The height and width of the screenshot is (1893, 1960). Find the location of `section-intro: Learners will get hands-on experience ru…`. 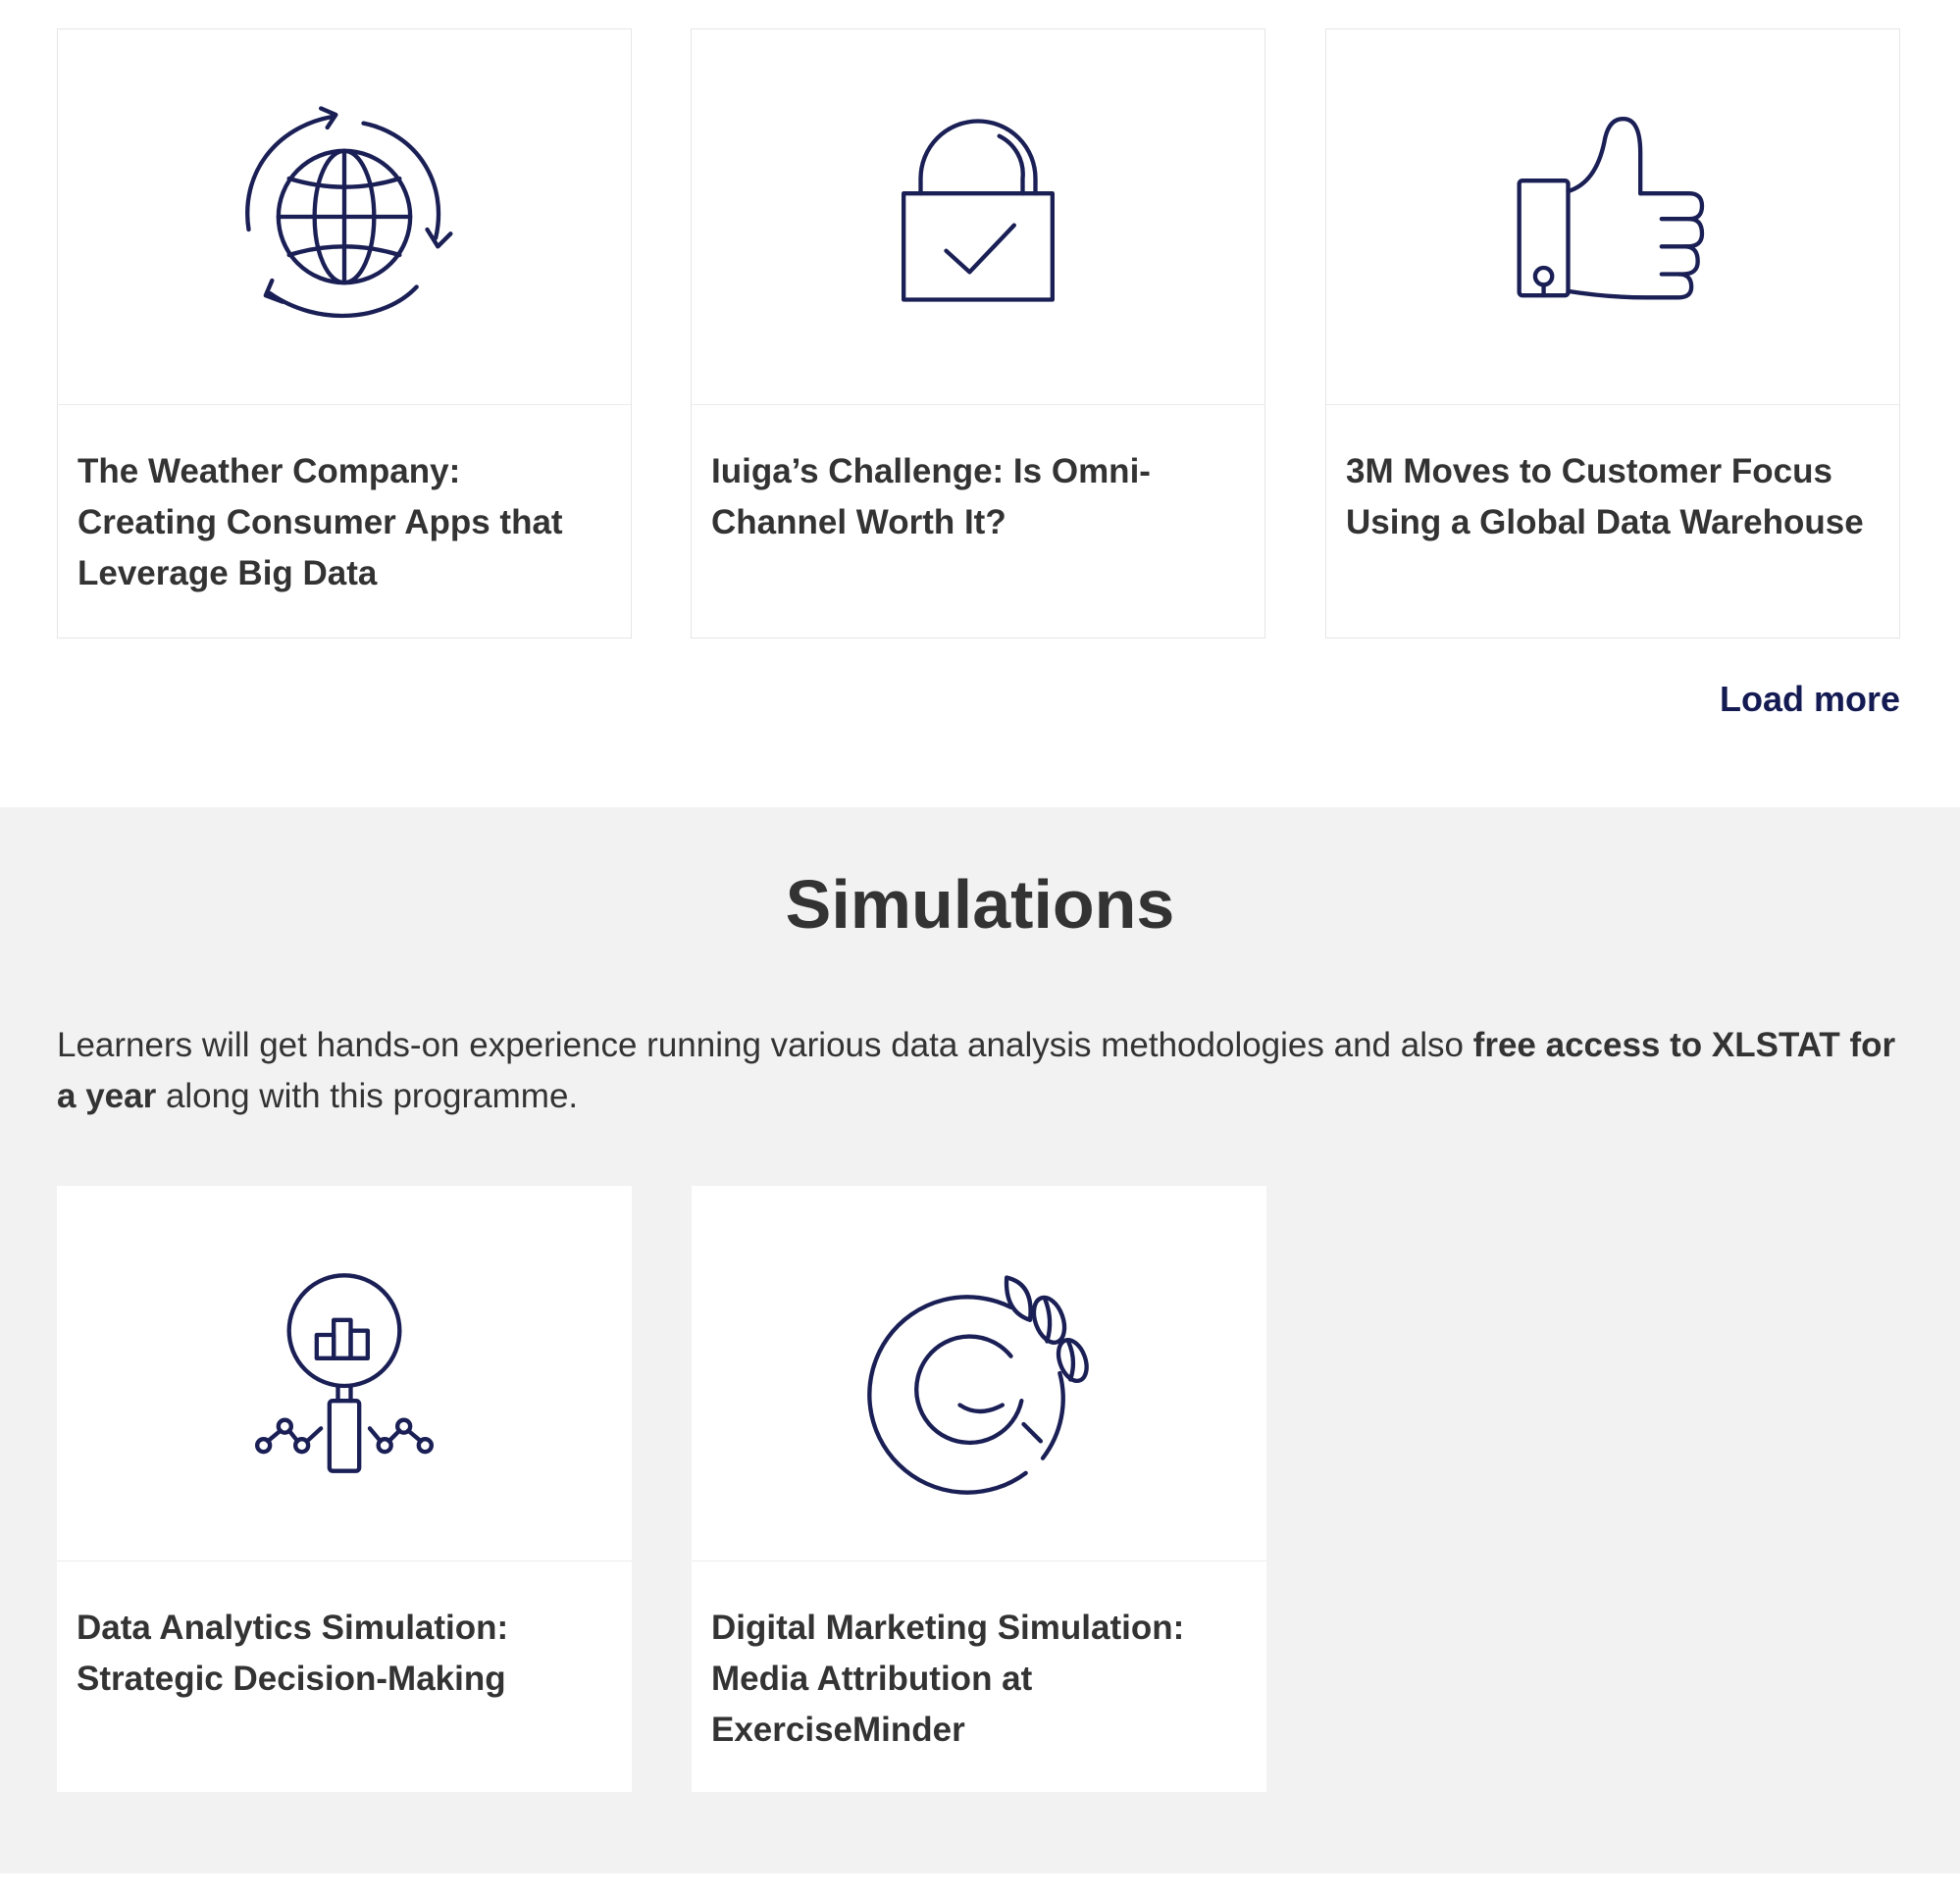

section-intro: Learners will get hands-on experience ru… is located at coordinates (979, 1071).